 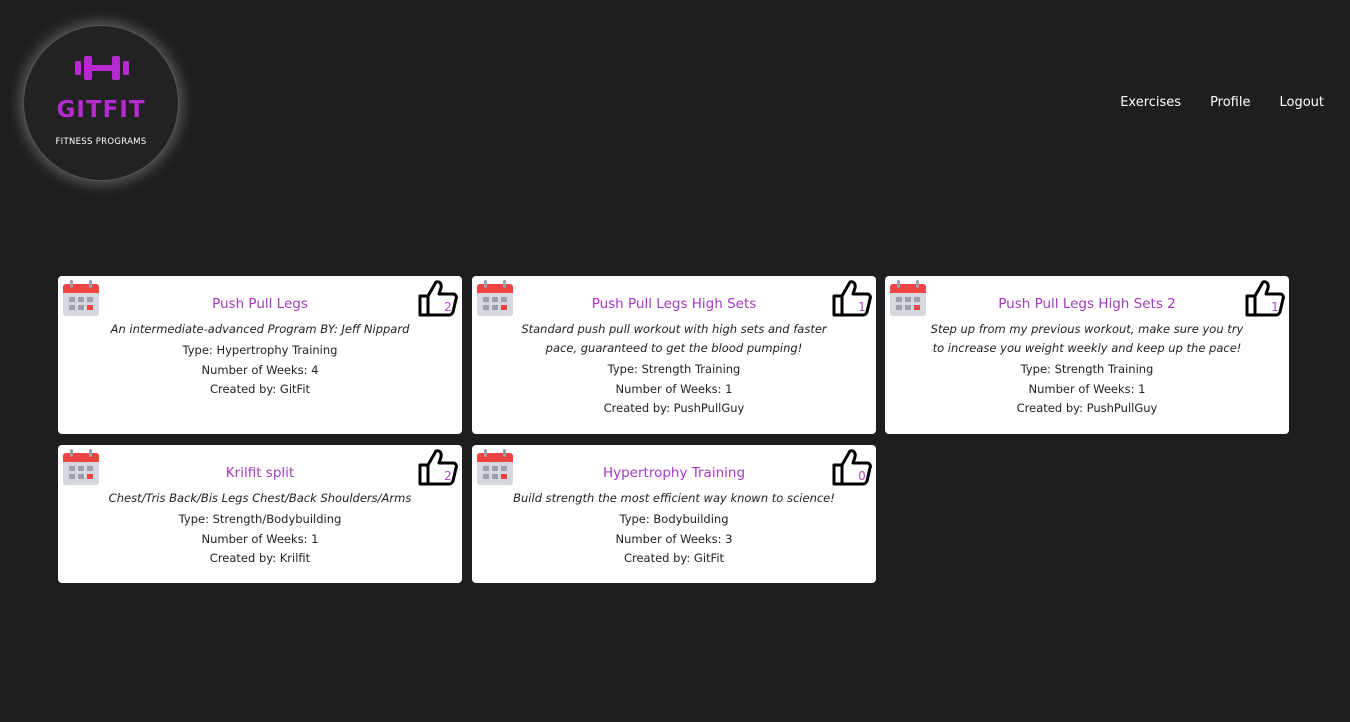 I want to click on program-type: Type: Hypertrophy Training, so click(x=260, y=350).